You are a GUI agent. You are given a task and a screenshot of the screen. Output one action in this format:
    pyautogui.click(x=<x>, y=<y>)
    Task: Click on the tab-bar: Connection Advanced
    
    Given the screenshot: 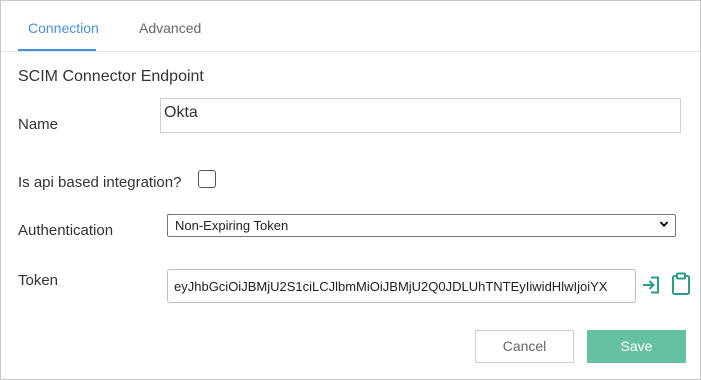 What is the action you would take?
    pyautogui.click(x=350, y=26)
    